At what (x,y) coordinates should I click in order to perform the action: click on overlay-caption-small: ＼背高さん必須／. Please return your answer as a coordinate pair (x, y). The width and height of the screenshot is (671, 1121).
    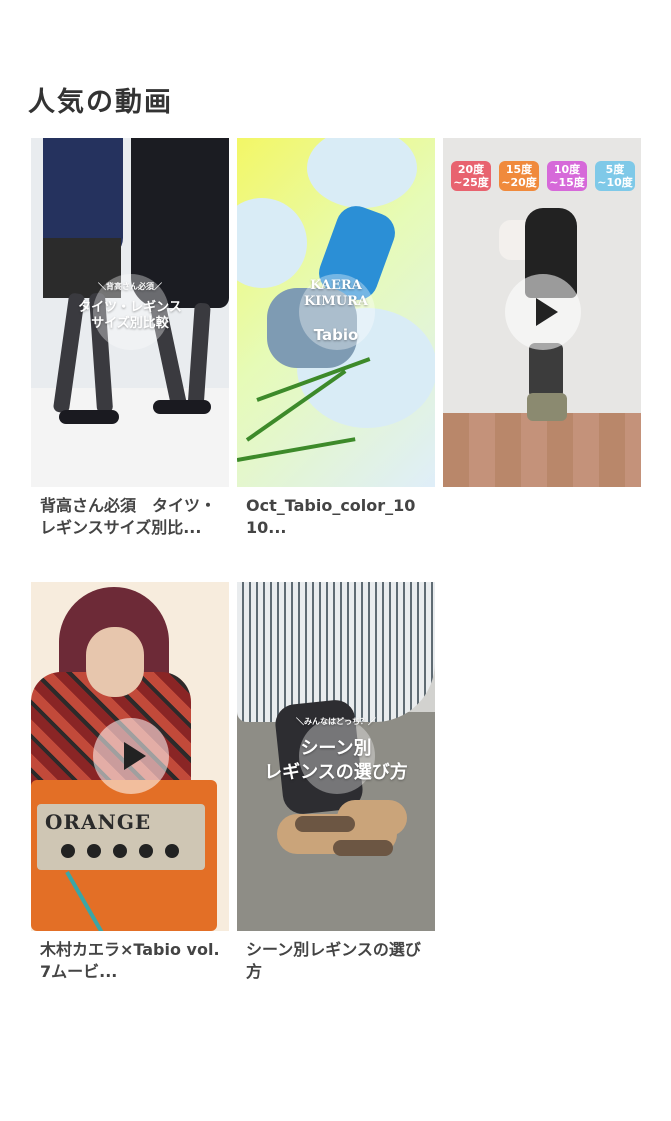
    Looking at the image, I should click on (130, 286).